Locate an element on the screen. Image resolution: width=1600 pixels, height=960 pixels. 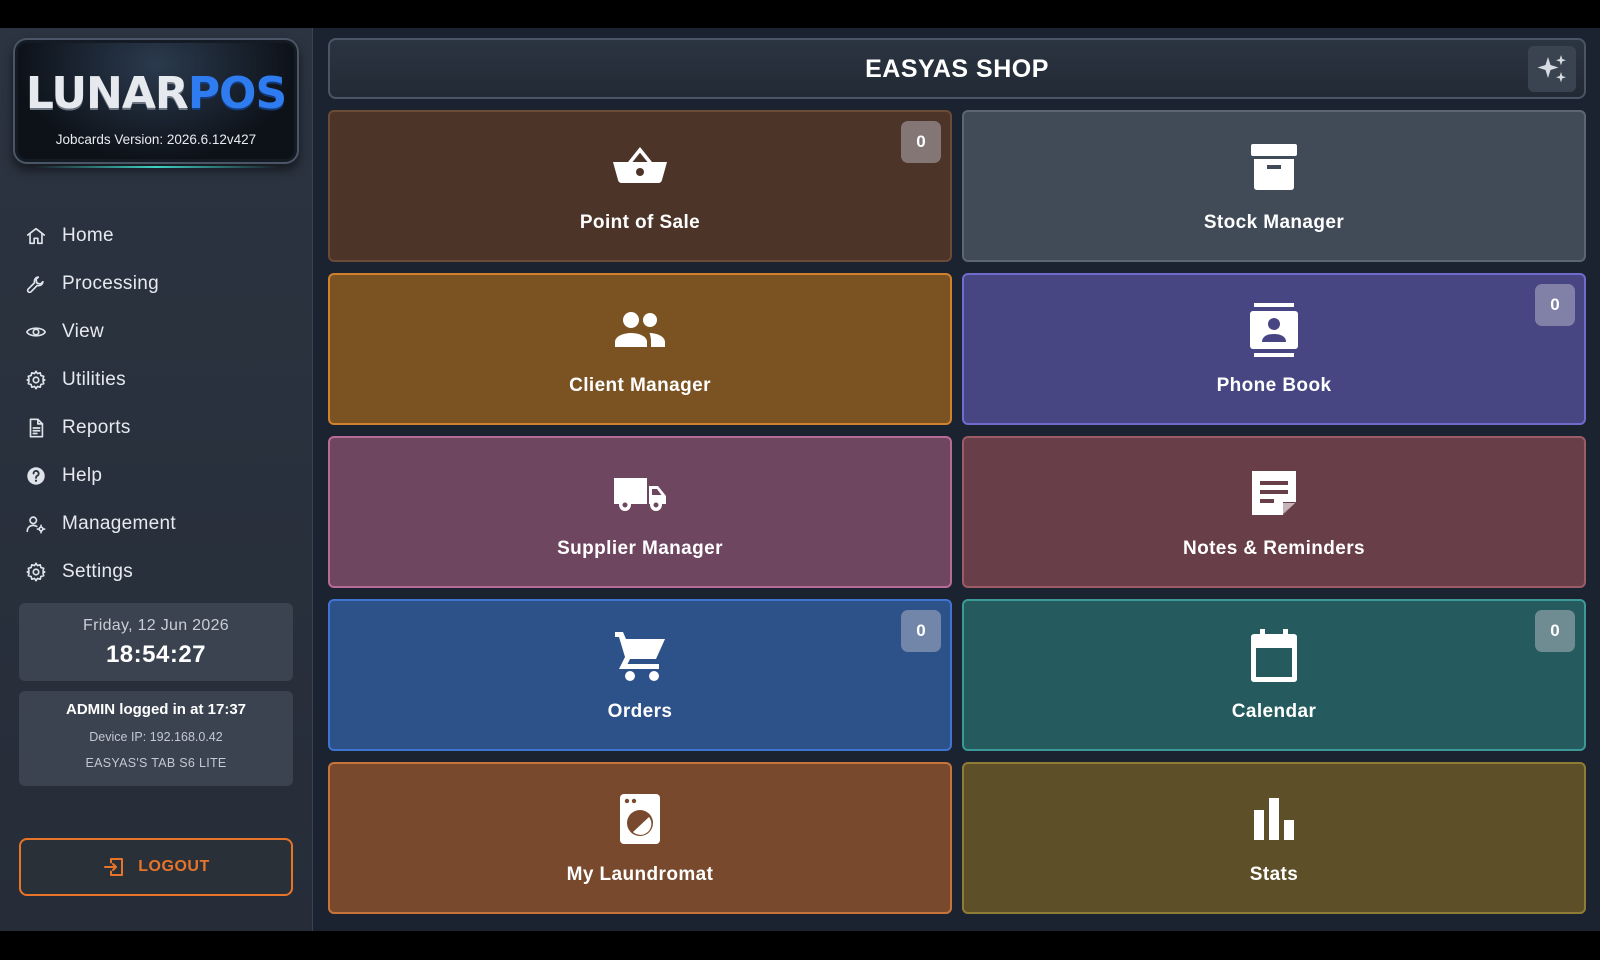
cart-icon is located at coordinates (640, 656).